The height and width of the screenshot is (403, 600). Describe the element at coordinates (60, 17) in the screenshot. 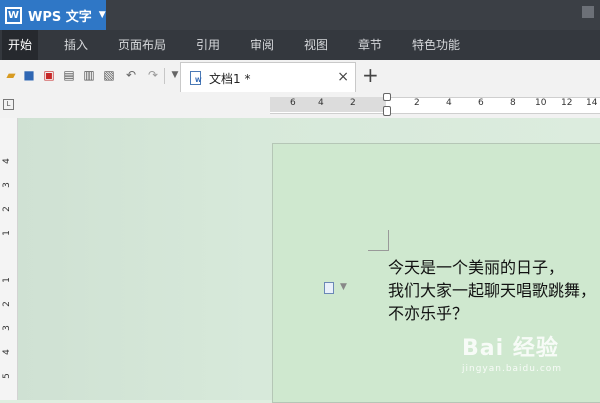

I see `app-title: WPS 文字` at that location.